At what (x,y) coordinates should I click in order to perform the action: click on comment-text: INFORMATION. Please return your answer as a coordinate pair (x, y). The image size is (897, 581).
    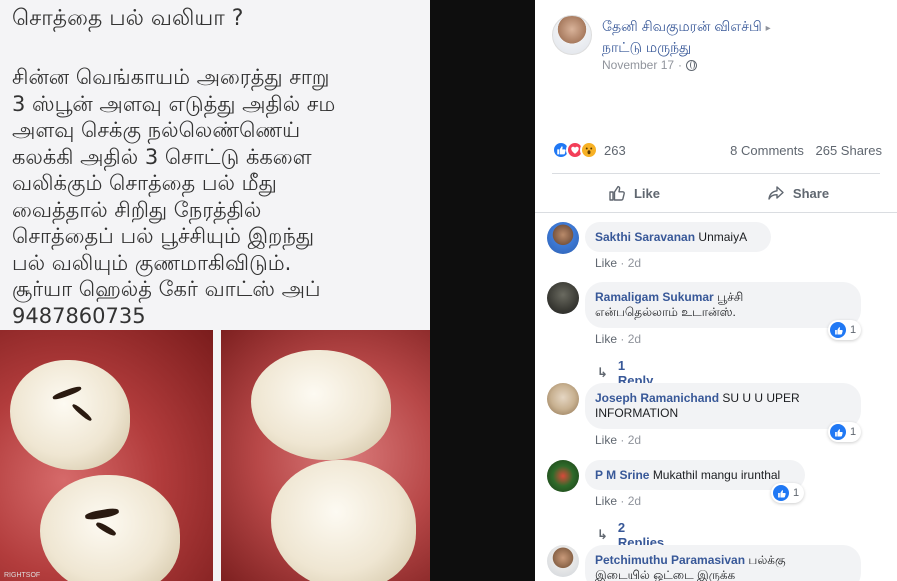
    Looking at the image, I should click on (637, 413).